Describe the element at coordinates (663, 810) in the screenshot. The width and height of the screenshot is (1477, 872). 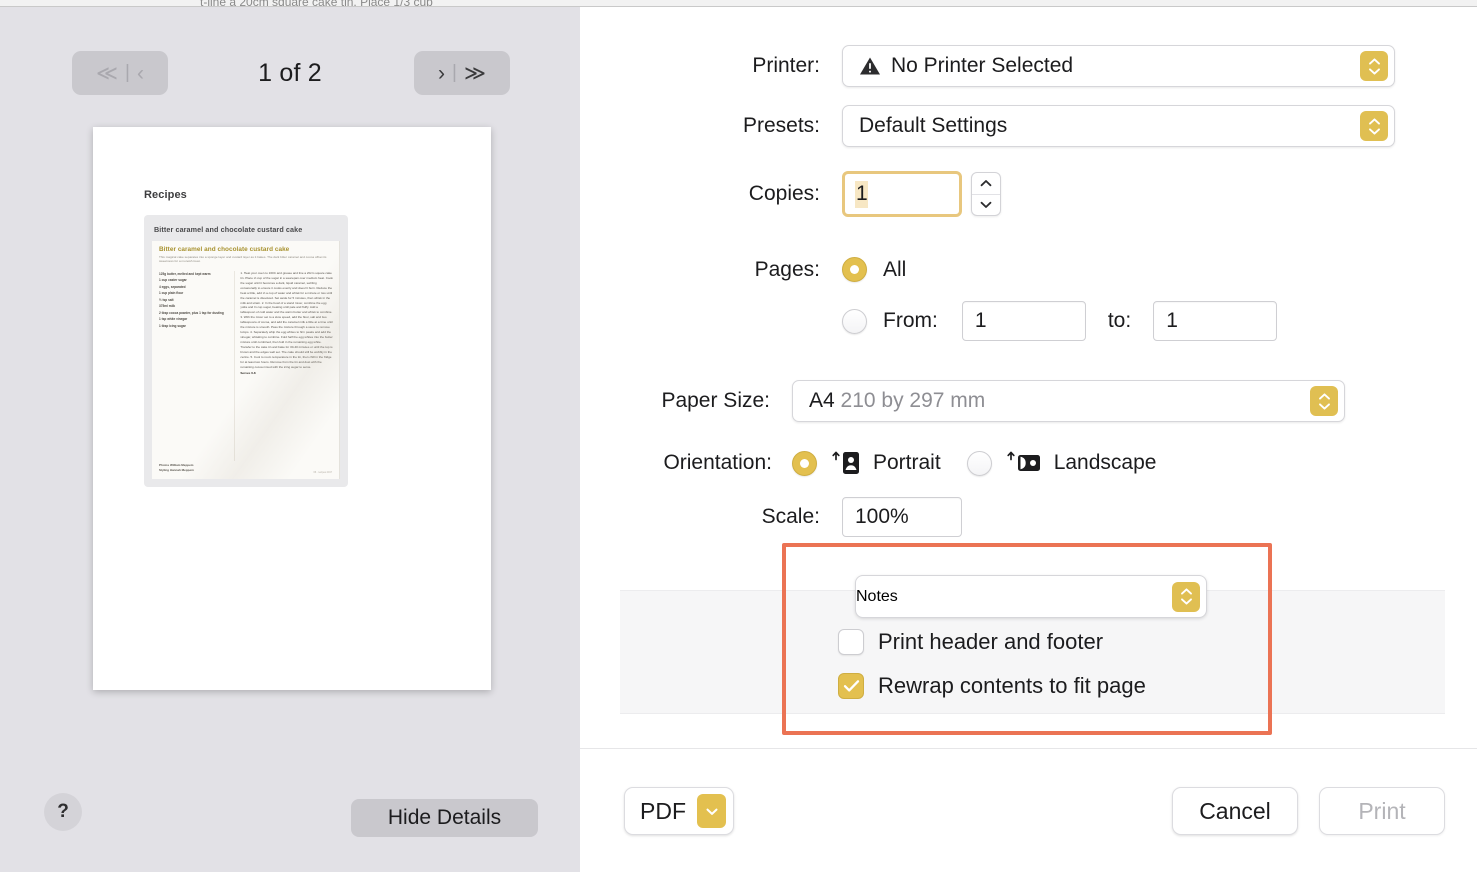
I see `pdf-button-label: PDF` at that location.